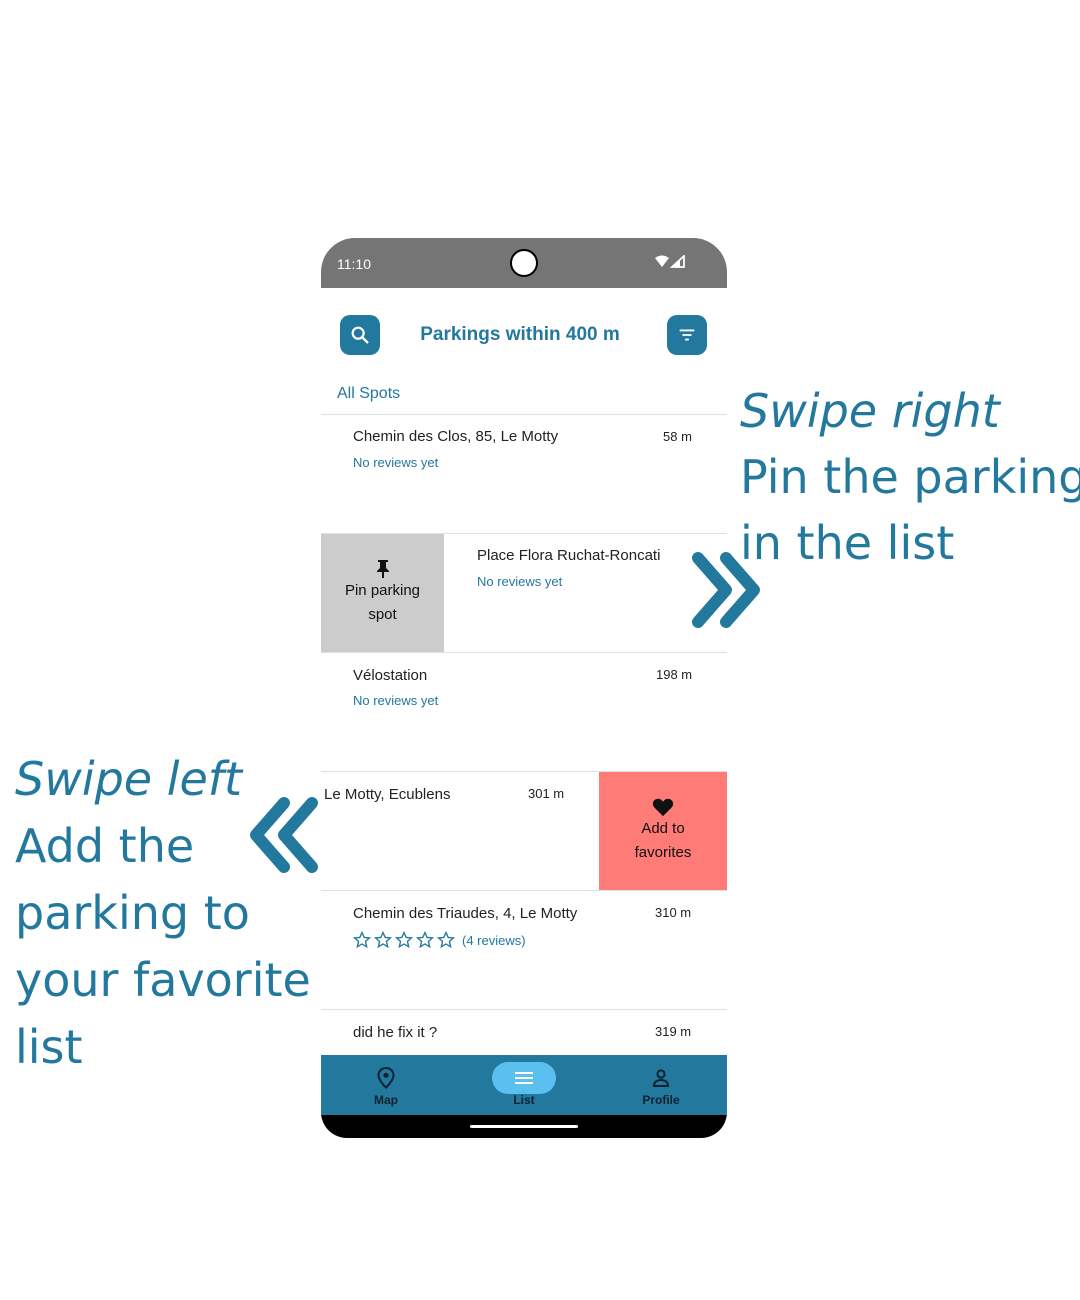  I want to click on list-item-name: Place Flora Ruchat-Roncati, so click(569, 555).